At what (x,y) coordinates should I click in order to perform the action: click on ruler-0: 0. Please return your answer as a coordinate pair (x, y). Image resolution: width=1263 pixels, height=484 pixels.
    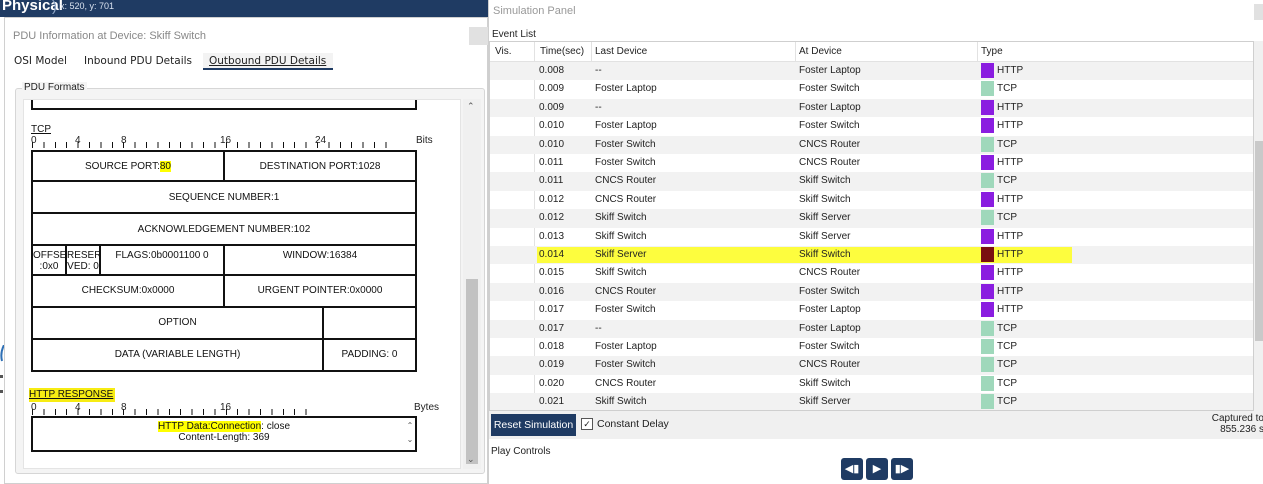
    Looking at the image, I should click on (34, 140).